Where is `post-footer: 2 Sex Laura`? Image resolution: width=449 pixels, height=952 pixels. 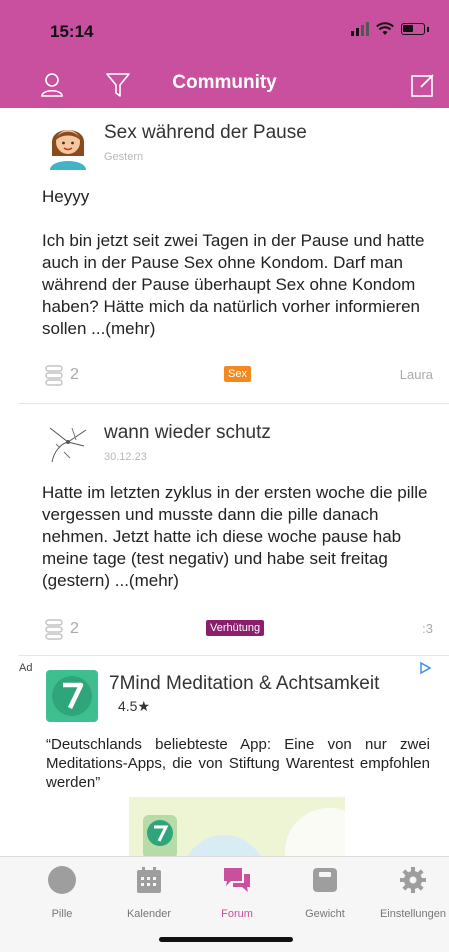
post-footer: 2 Sex Laura is located at coordinates (224, 376).